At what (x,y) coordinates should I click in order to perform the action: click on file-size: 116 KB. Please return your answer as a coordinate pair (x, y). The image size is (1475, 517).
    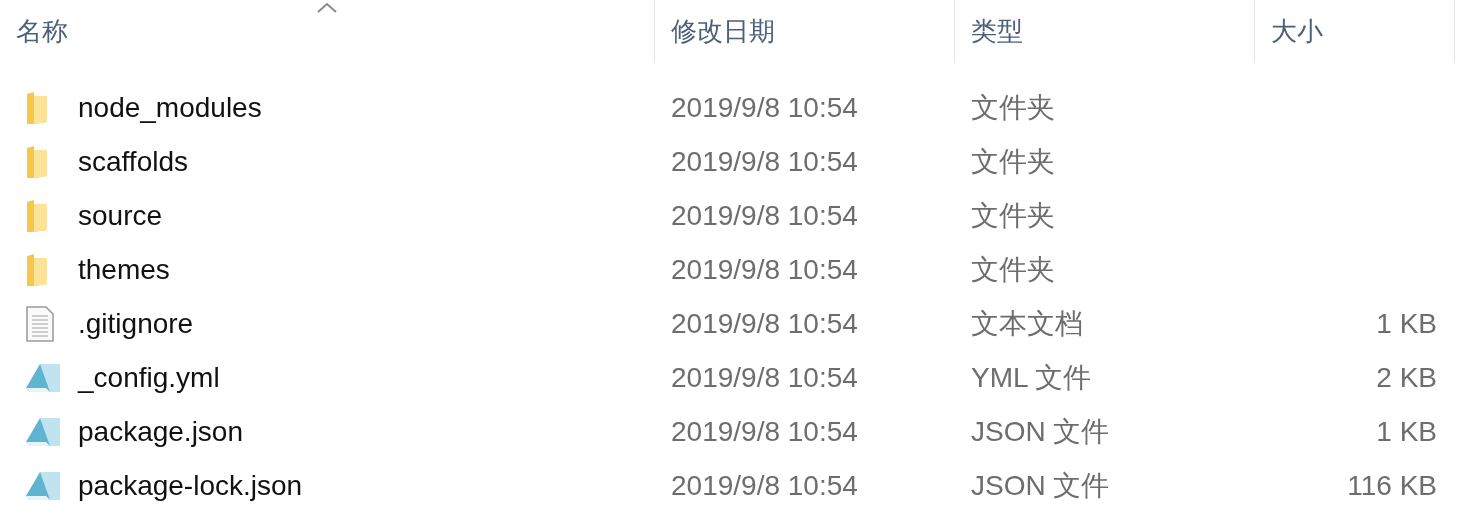
    Looking at the image, I should click on (1392, 486).